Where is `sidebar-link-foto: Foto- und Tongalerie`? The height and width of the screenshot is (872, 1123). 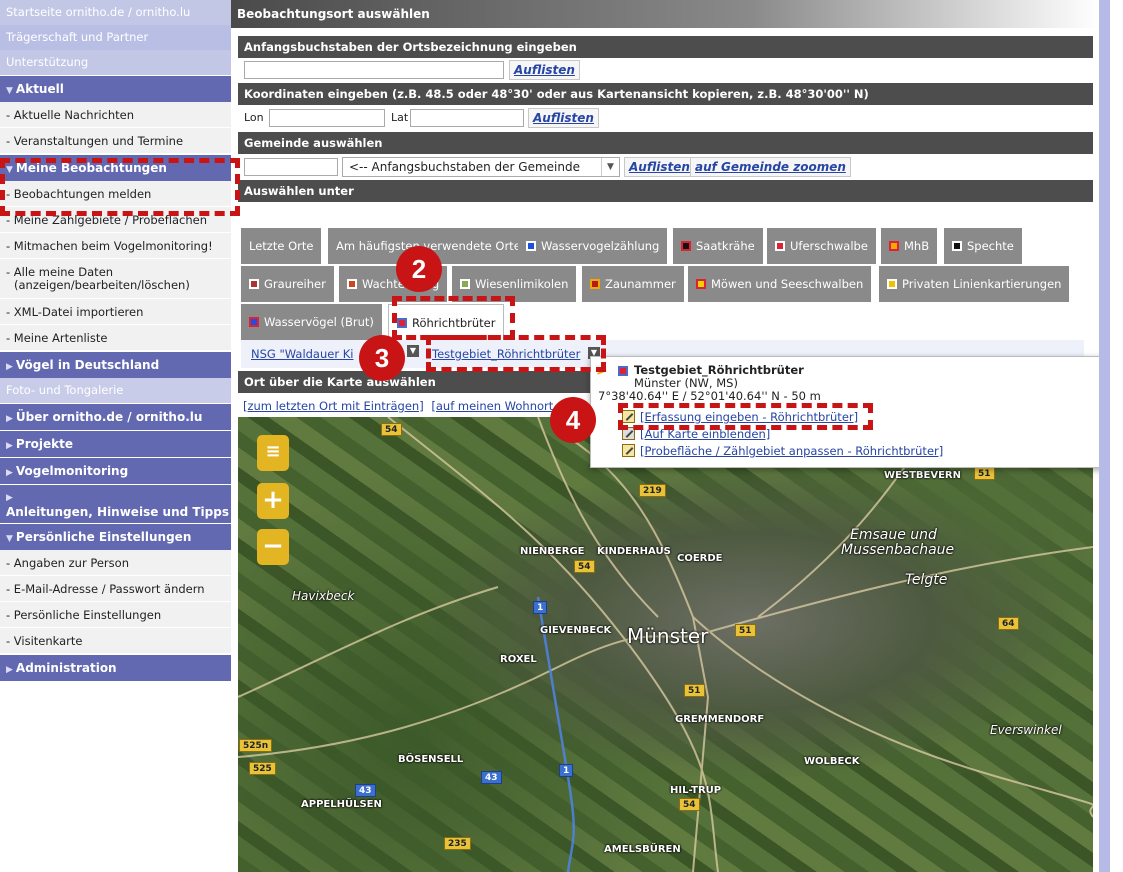 sidebar-link-foto: Foto- und Tongalerie is located at coordinates (115, 390).